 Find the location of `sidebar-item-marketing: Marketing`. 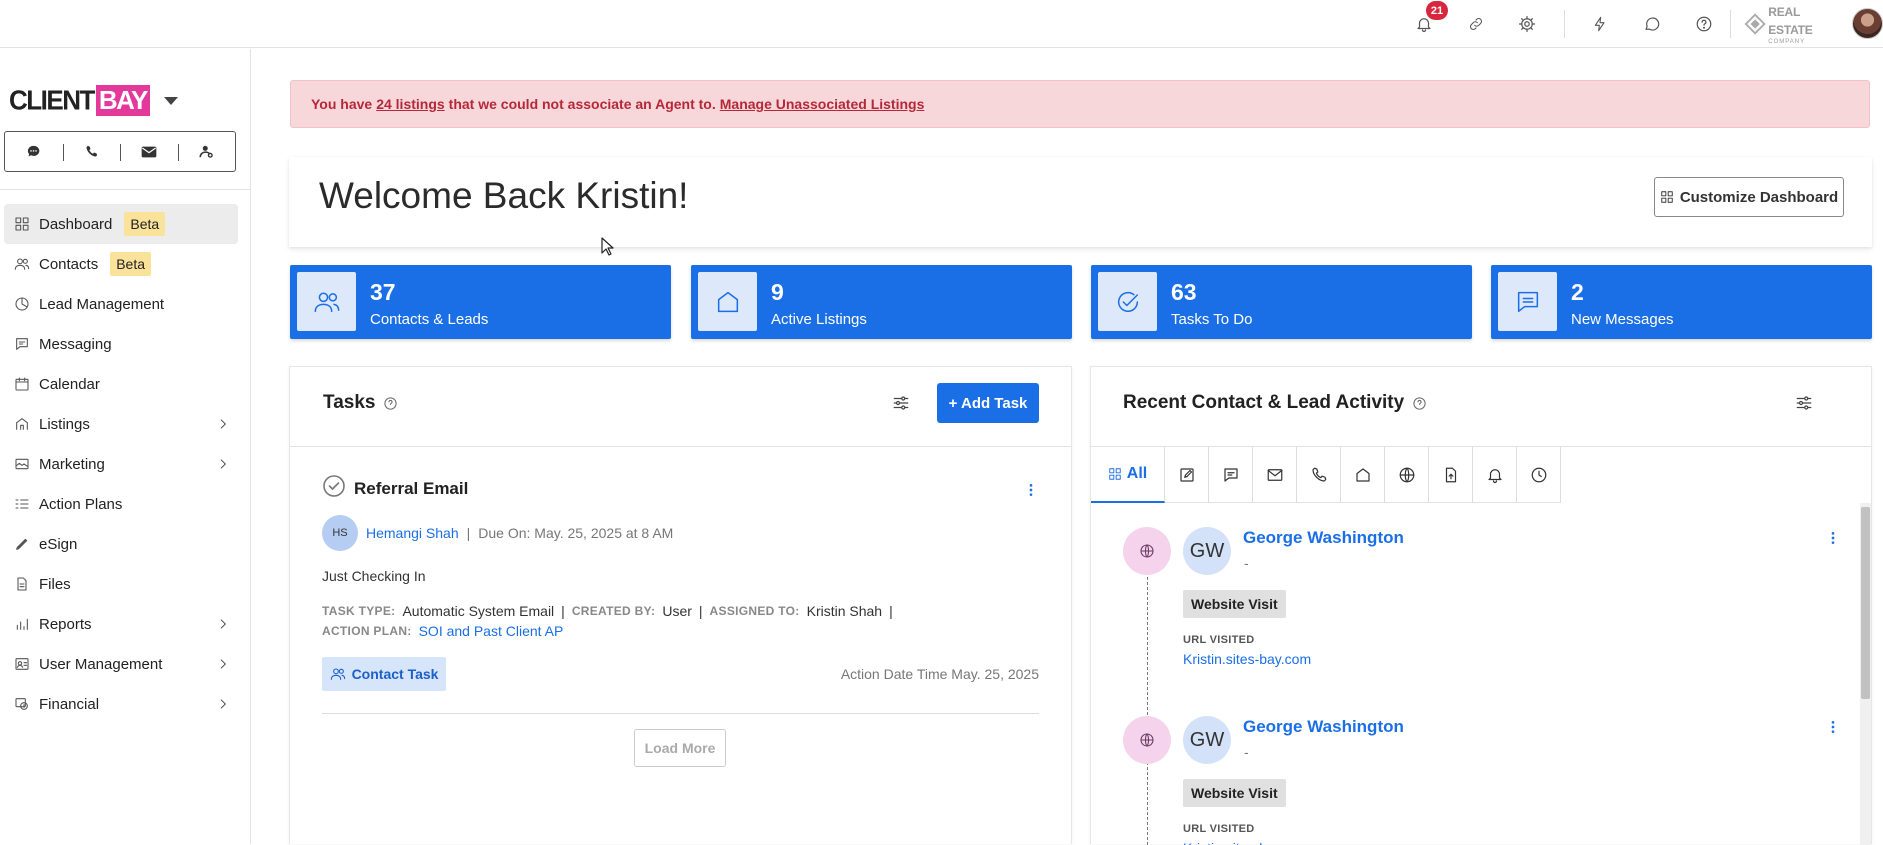

sidebar-item-marketing: Marketing is located at coordinates (121, 464).